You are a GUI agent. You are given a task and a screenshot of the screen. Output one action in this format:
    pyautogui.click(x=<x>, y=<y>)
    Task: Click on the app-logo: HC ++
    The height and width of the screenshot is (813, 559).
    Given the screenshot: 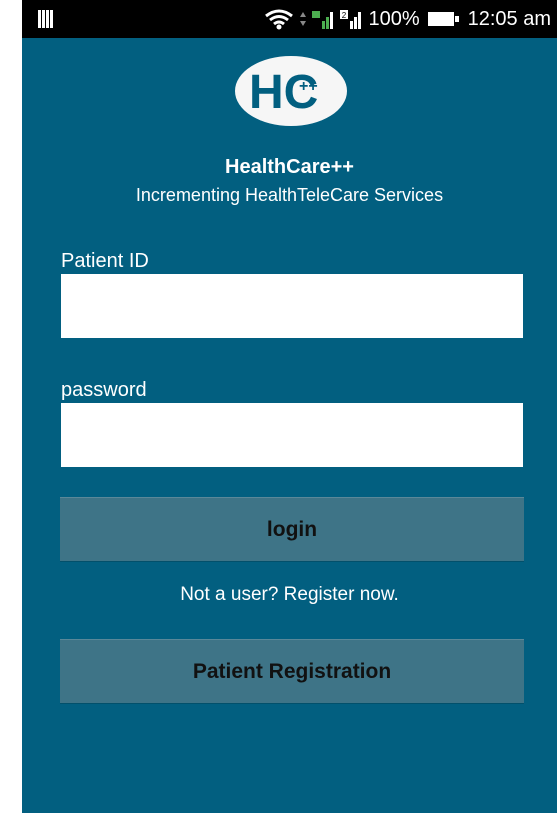 What is the action you would take?
    pyautogui.click(x=291, y=91)
    